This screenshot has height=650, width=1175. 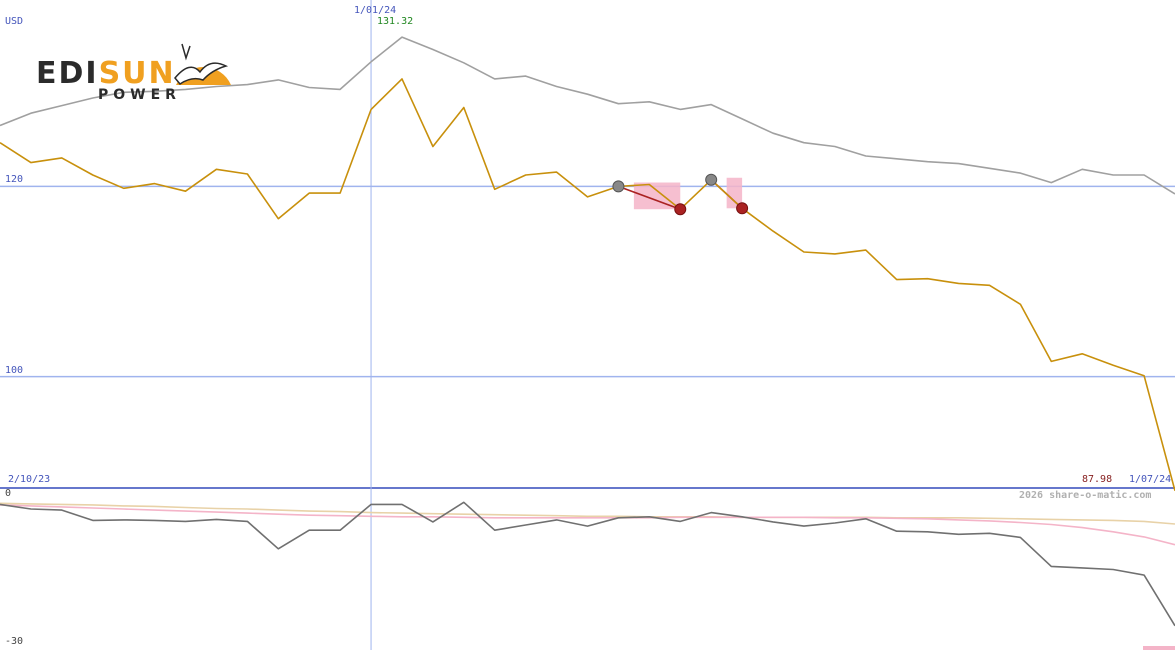 I want to click on osc-end-marker, so click(x=1159, y=648).